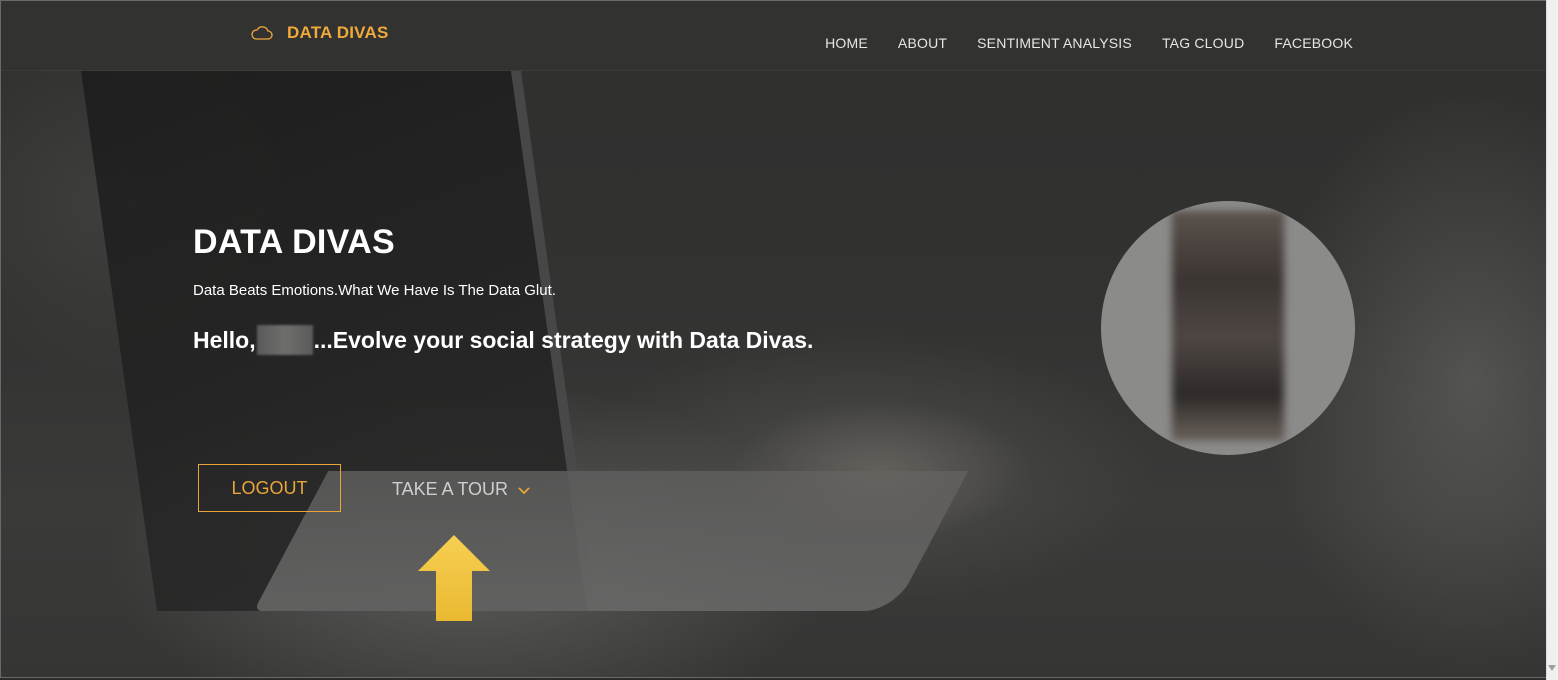 The height and width of the screenshot is (680, 1558). I want to click on brand: DATA DIVAS, so click(319, 33).